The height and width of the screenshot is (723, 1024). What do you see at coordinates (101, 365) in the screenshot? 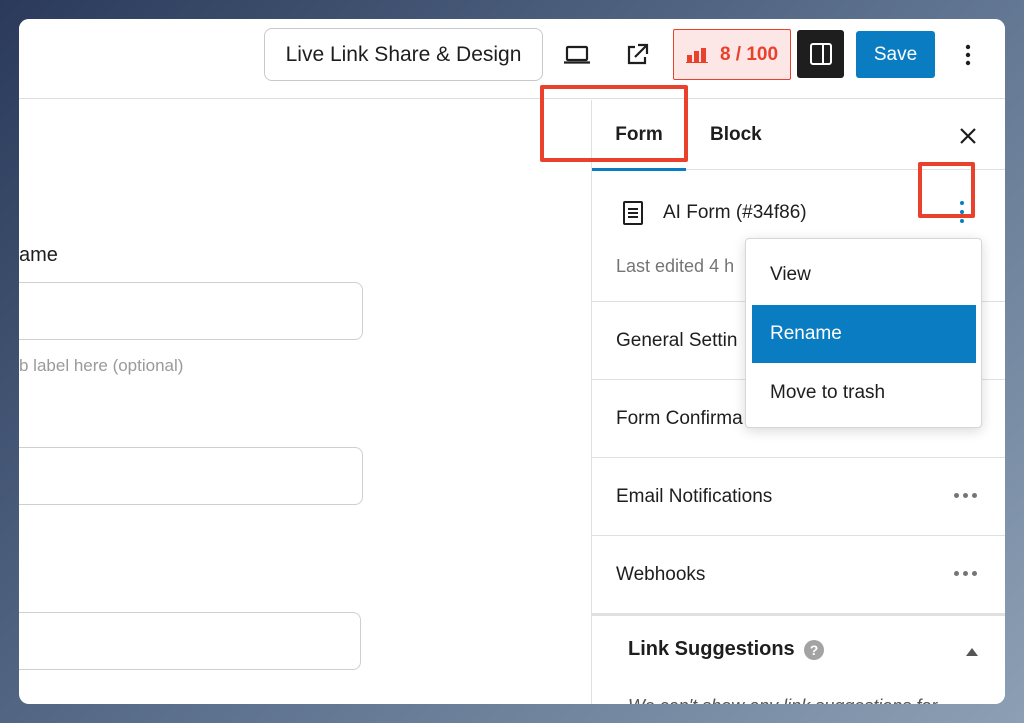
I see `field-helper-text: b label here (optional)` at bounding box center [101, 365].